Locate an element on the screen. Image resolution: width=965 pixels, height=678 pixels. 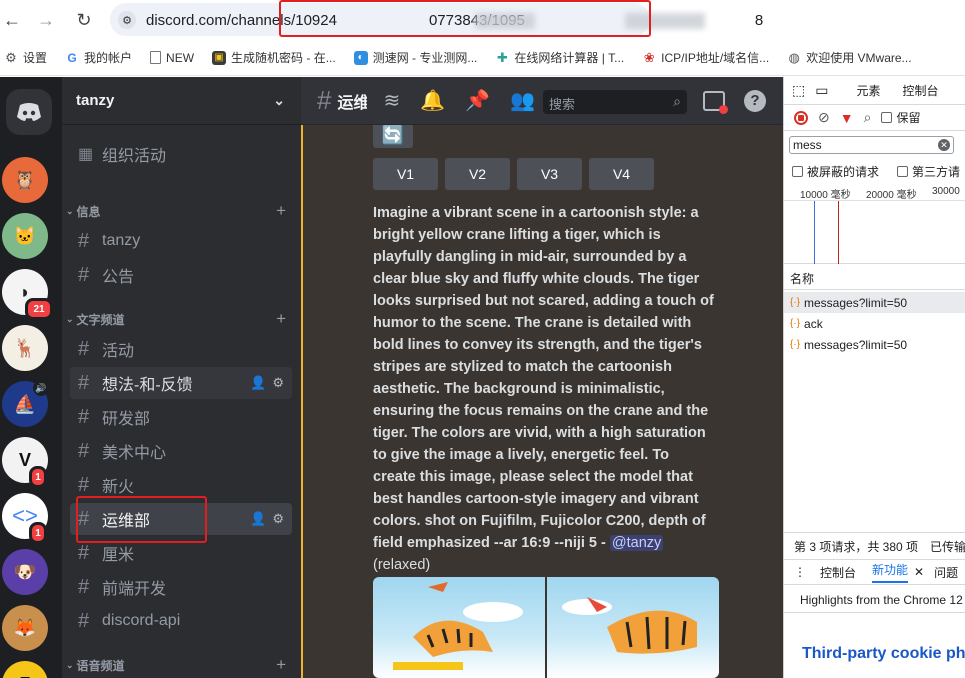
inbox-icon is located at coordinates (715, 102).